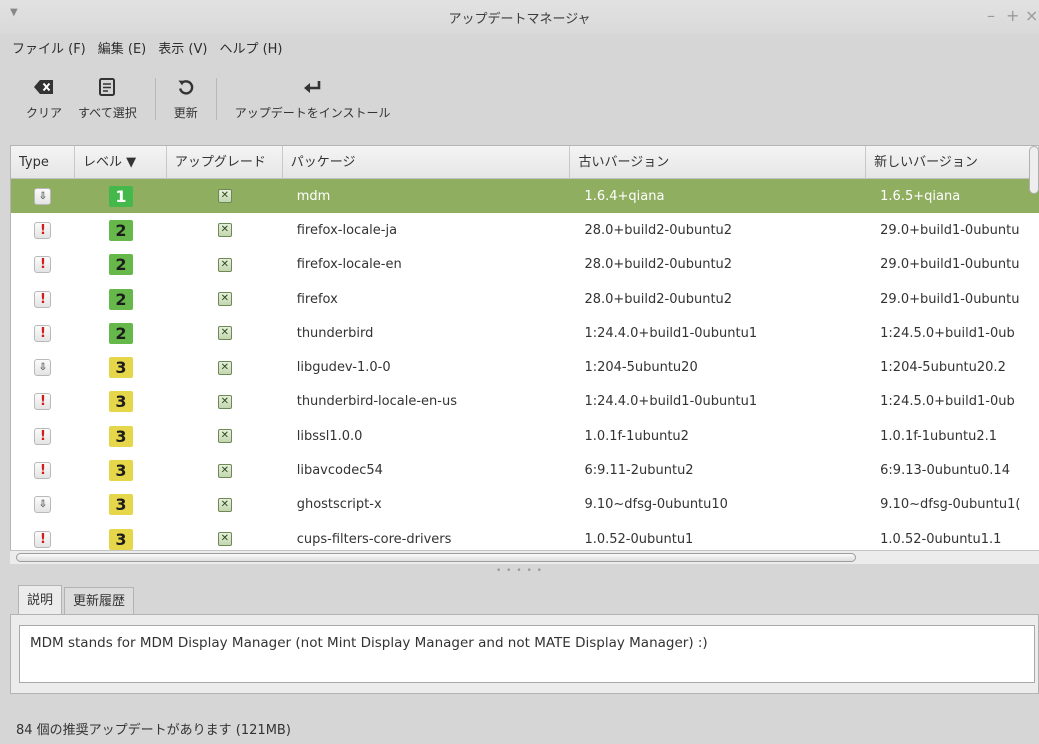 The height and width of the screenshot is (744, 1039). I want to click on select-all-label: すべて選択, so click(107, 113).